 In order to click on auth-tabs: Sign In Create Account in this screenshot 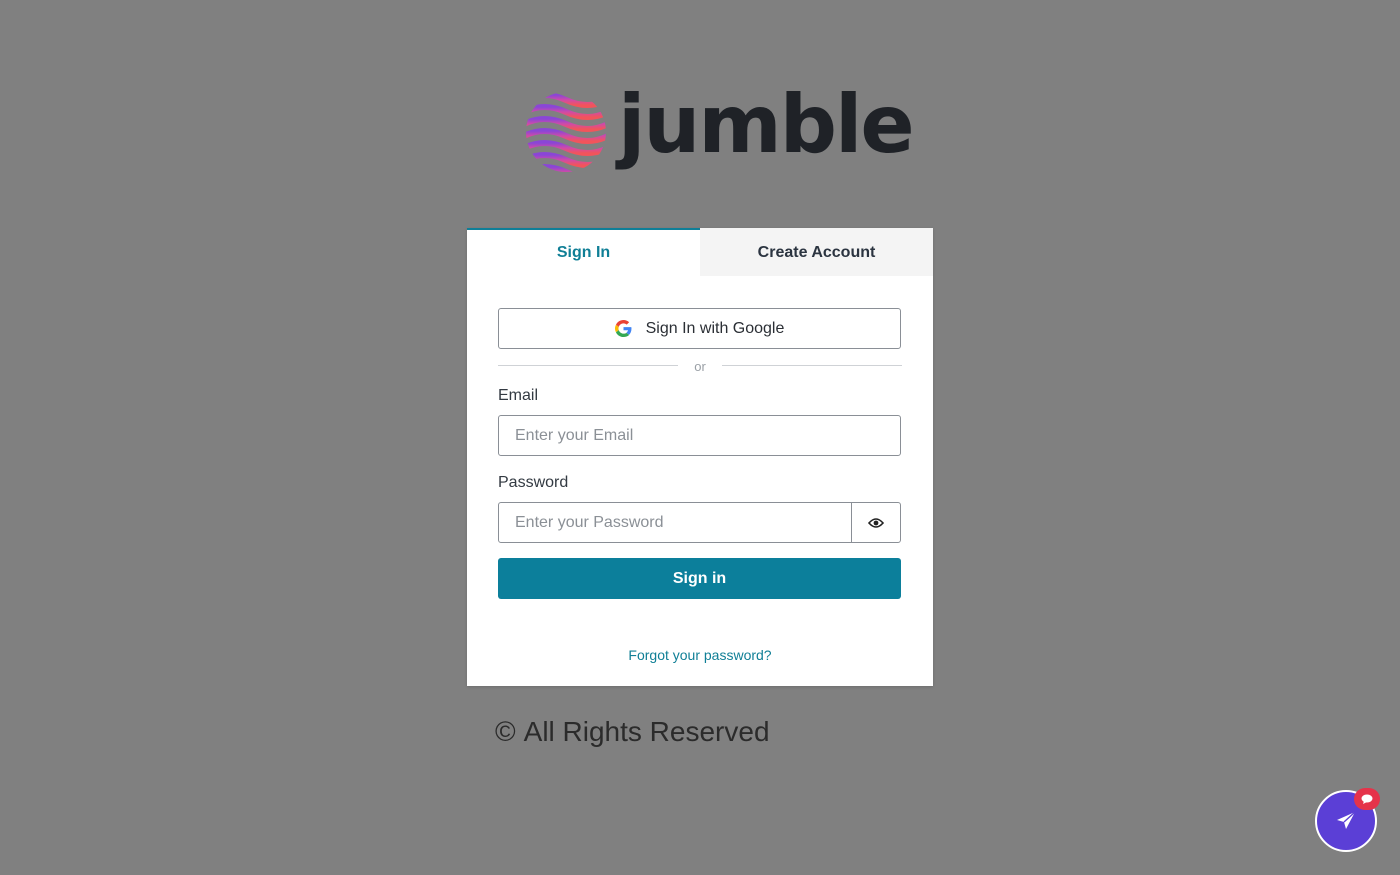, I will do `click(700, 252)`.